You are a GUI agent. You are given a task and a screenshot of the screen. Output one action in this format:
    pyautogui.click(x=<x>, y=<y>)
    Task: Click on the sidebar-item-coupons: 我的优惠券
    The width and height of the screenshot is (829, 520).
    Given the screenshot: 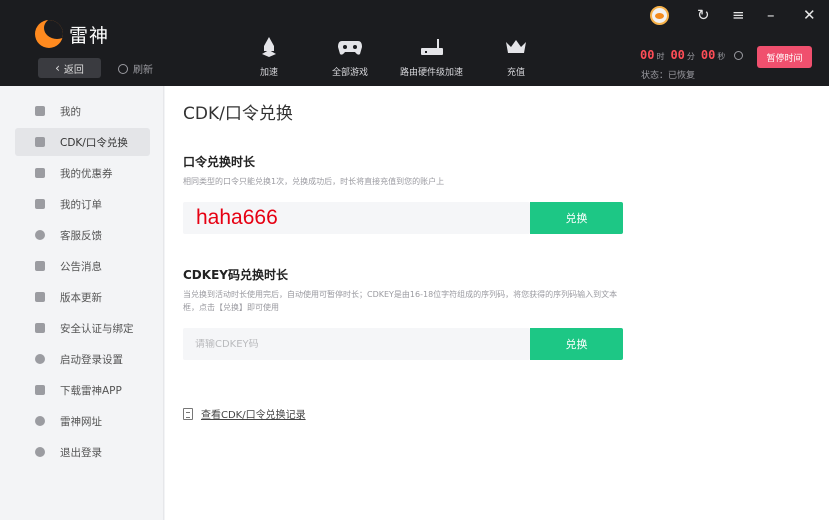 What is the action you would take?
    pyautogui.click(x=82, y=173)
    